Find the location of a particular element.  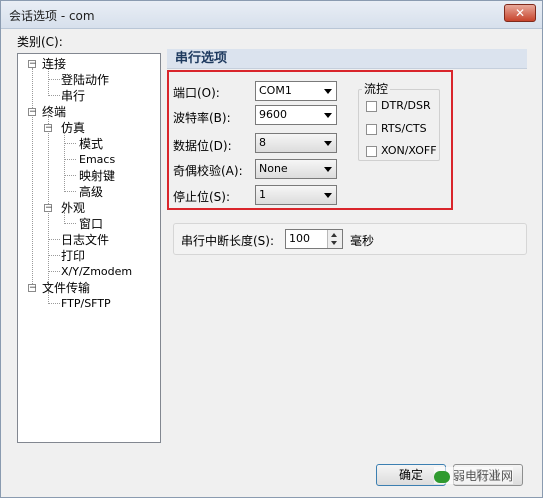

break-length-unit: 毫秒 is located at coordinates (362, 241).